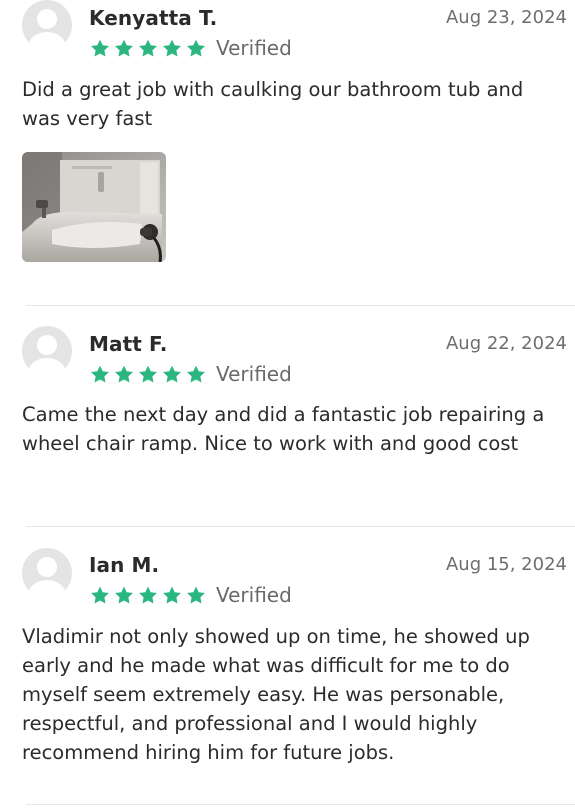 This screenshot has height=809, width=575. What do you see at coordinates (506, 17) in the screenshot?
I see `review-date: Aug 23, 2024` at bounding box center [506, 17].